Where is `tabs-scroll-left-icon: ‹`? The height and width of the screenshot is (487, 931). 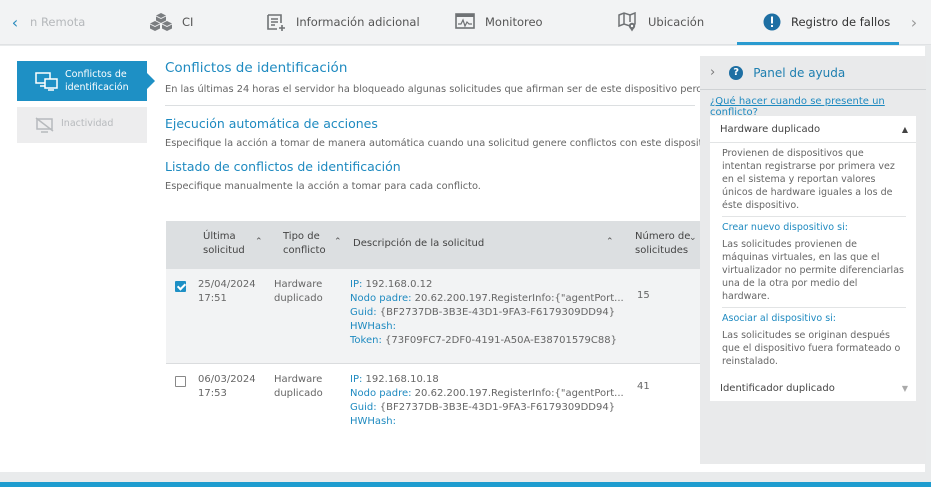
tabs-scroll-left-icon: ‹ is located at coordinates (15, 22).